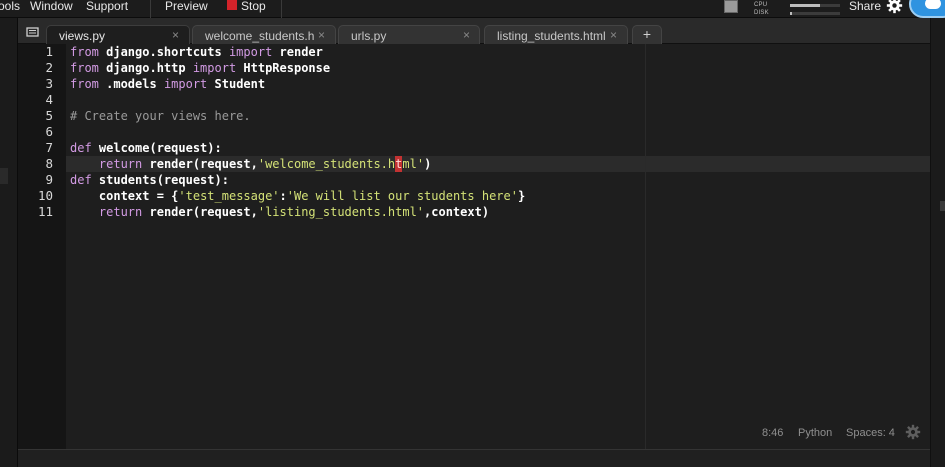 Image resolution: width=945 pixels, height=467 pixels. I want to click on settings-gear-icon, so click(894, 7).